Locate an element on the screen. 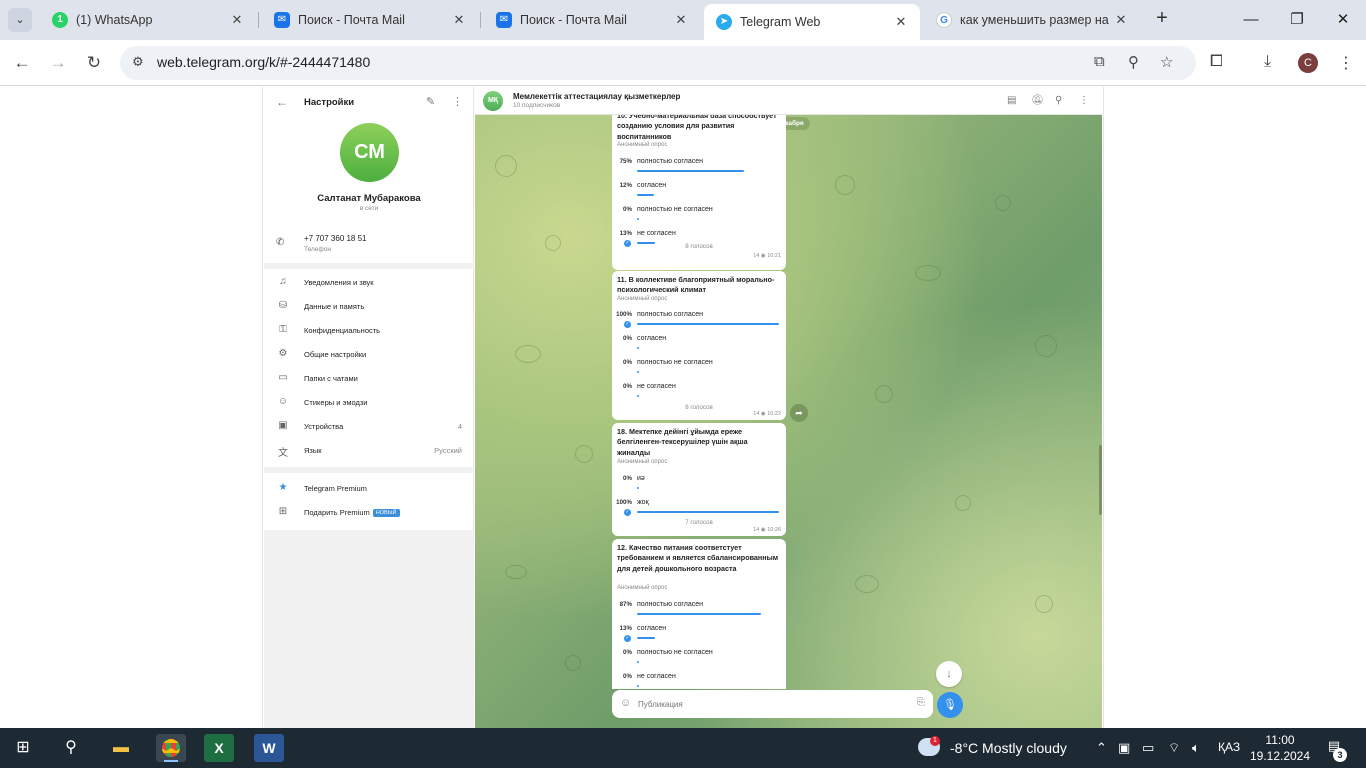 The width and height of the screenshot is (1366, 768). chat-avatar: МҚ is located at coordinates (493, 101).